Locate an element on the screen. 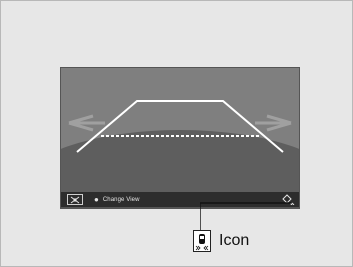 The width and height of the screenshot is (353, 267). camera-view-icon is located at coordinates (75, 199).